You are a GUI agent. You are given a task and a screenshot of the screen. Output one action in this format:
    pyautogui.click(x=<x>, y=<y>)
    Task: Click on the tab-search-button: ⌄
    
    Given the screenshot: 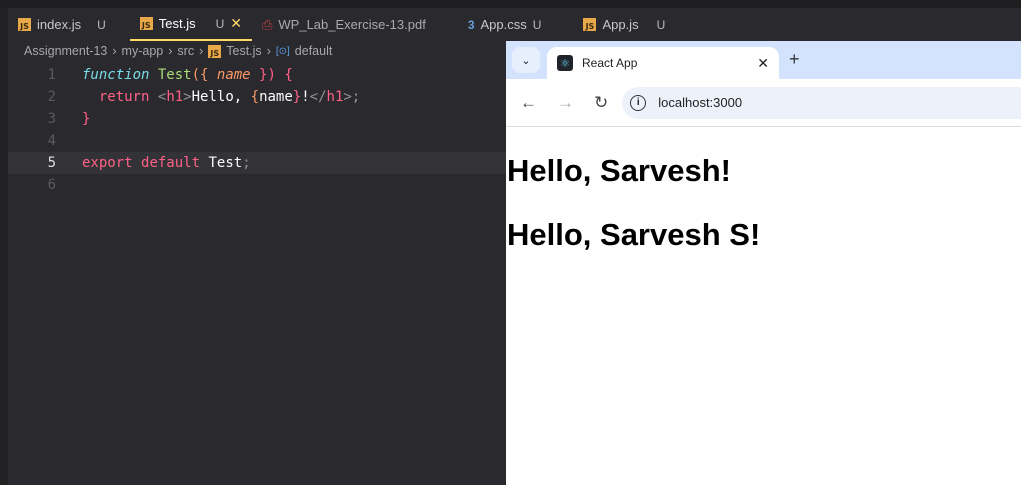 What is the action you would take?
    pyautogui.click(x=526, y=60)
    